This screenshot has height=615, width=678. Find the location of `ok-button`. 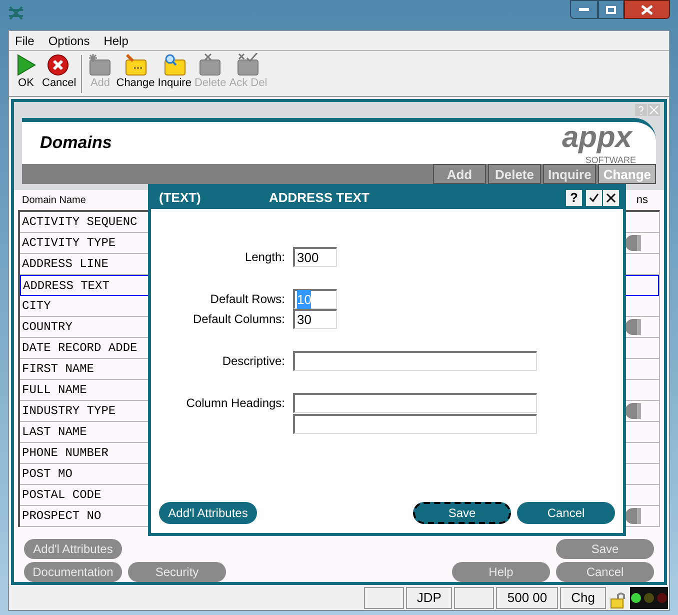

ok-button is located at coordinates (594, 198).